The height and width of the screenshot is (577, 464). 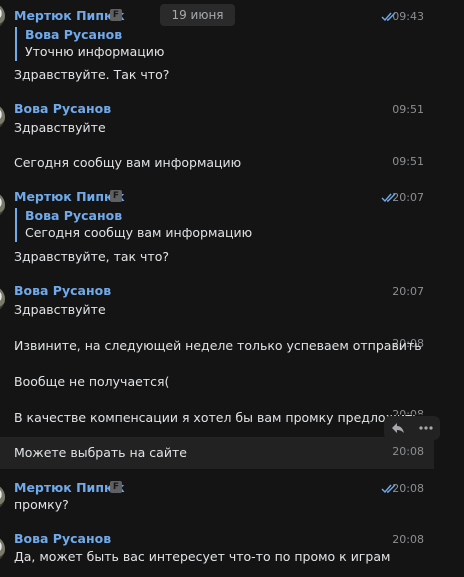 What do you see at coordinates (398, 428) in the screenshot?
I see `reply-arrow-icon` at bounding box center [398, 428].